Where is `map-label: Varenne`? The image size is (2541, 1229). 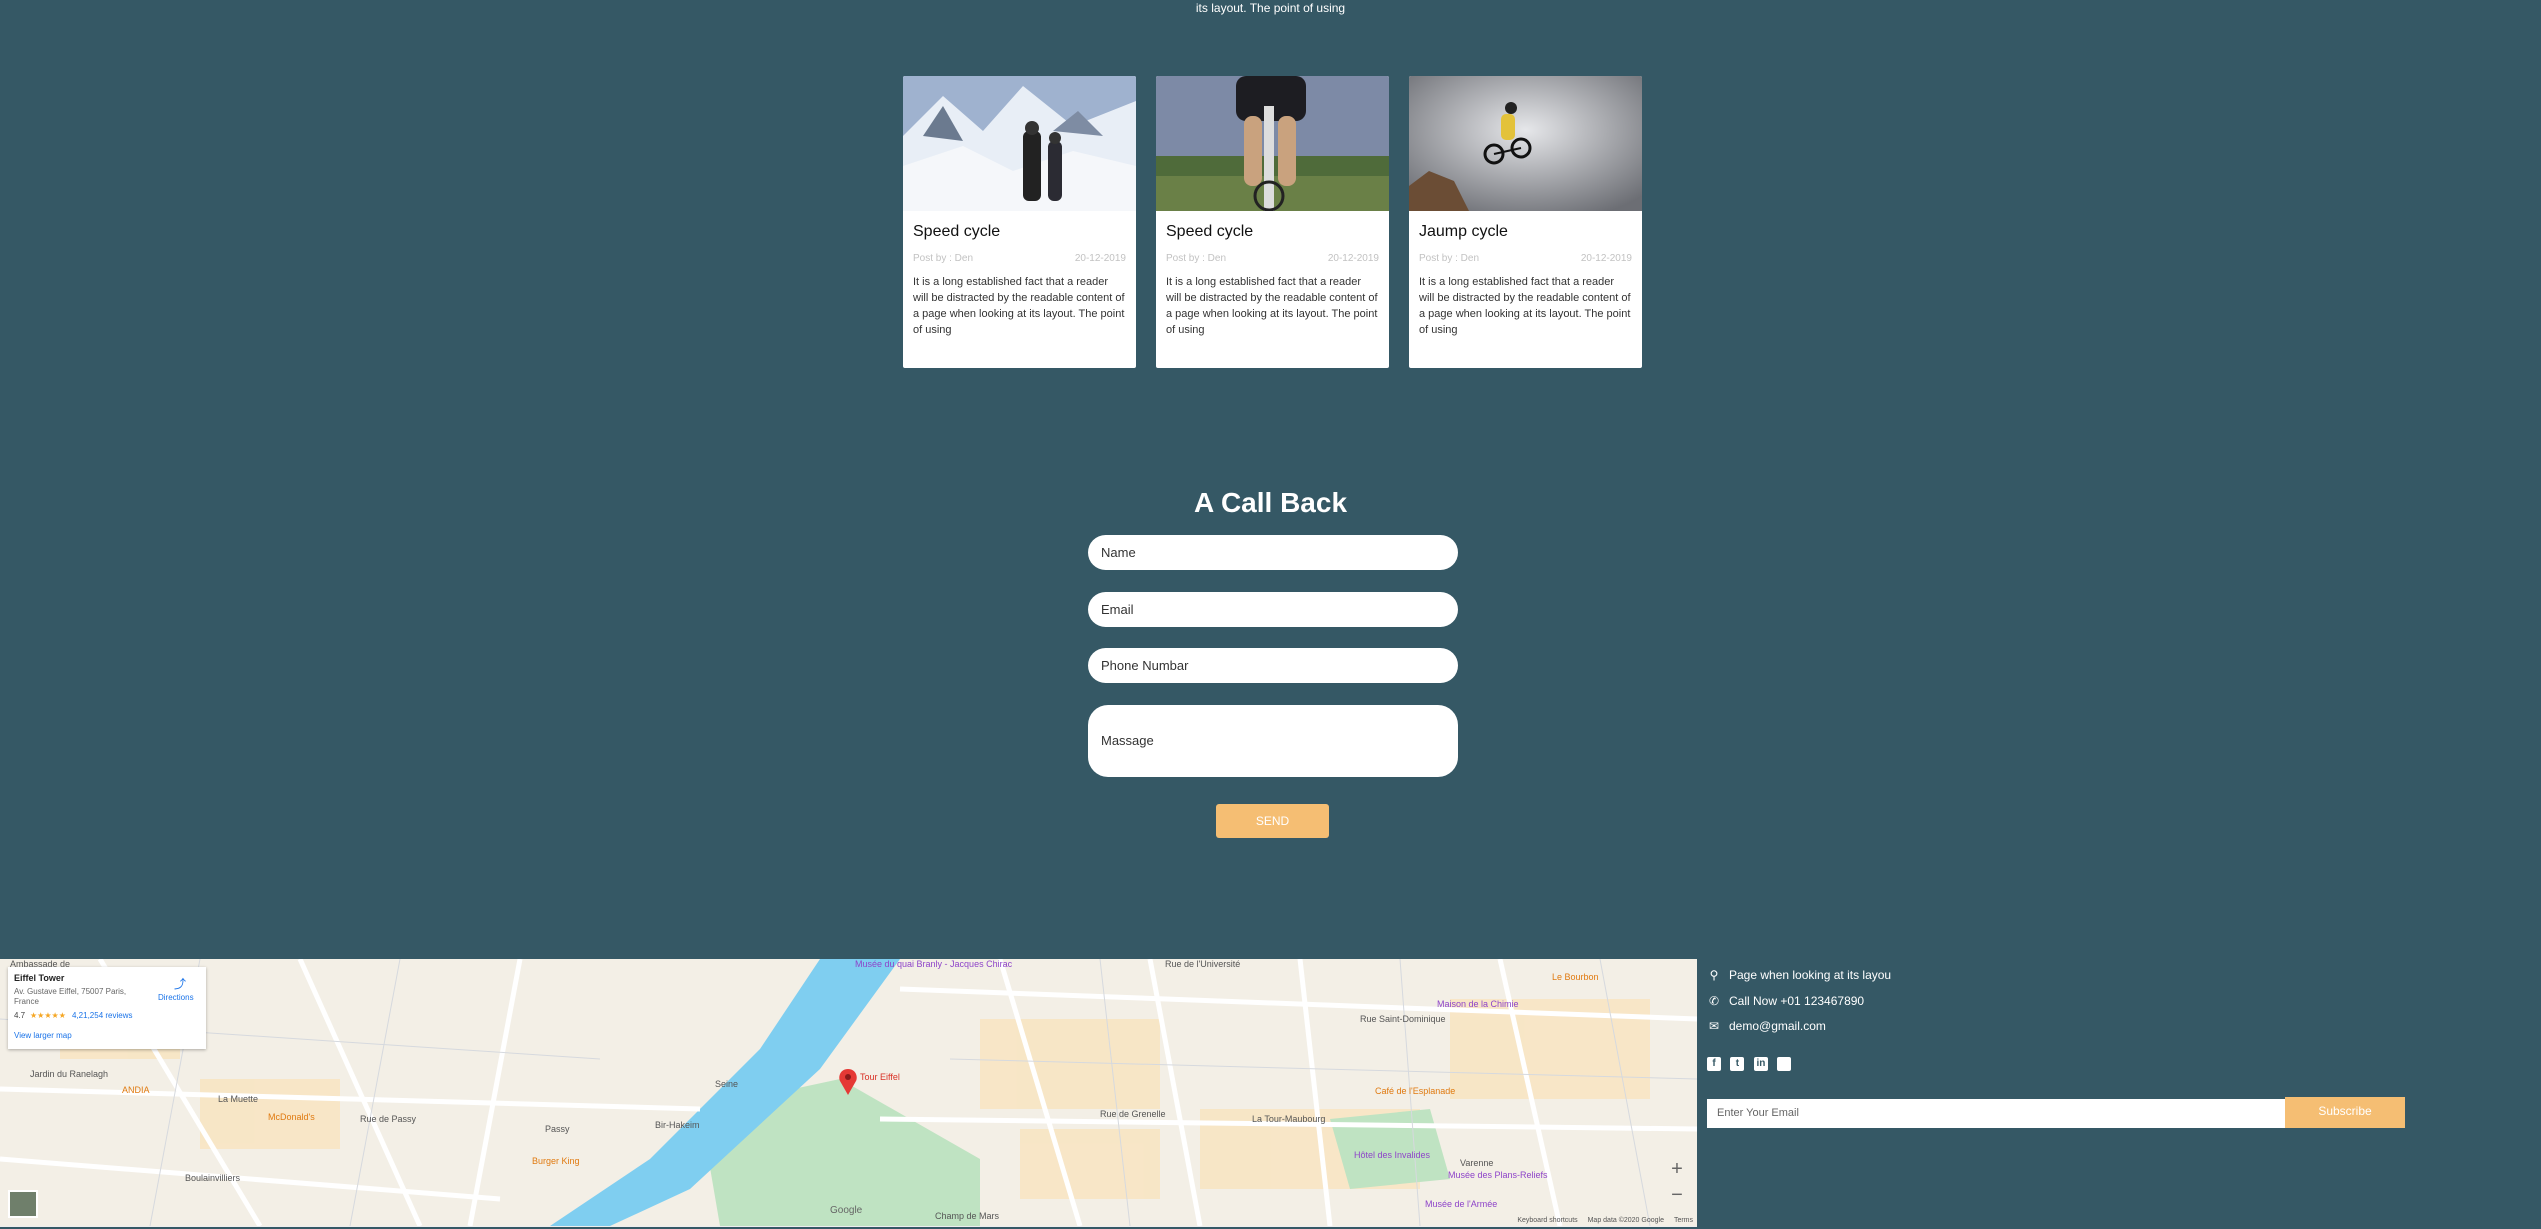
map-label: Varenne is located at coordinates (1477, 1163).